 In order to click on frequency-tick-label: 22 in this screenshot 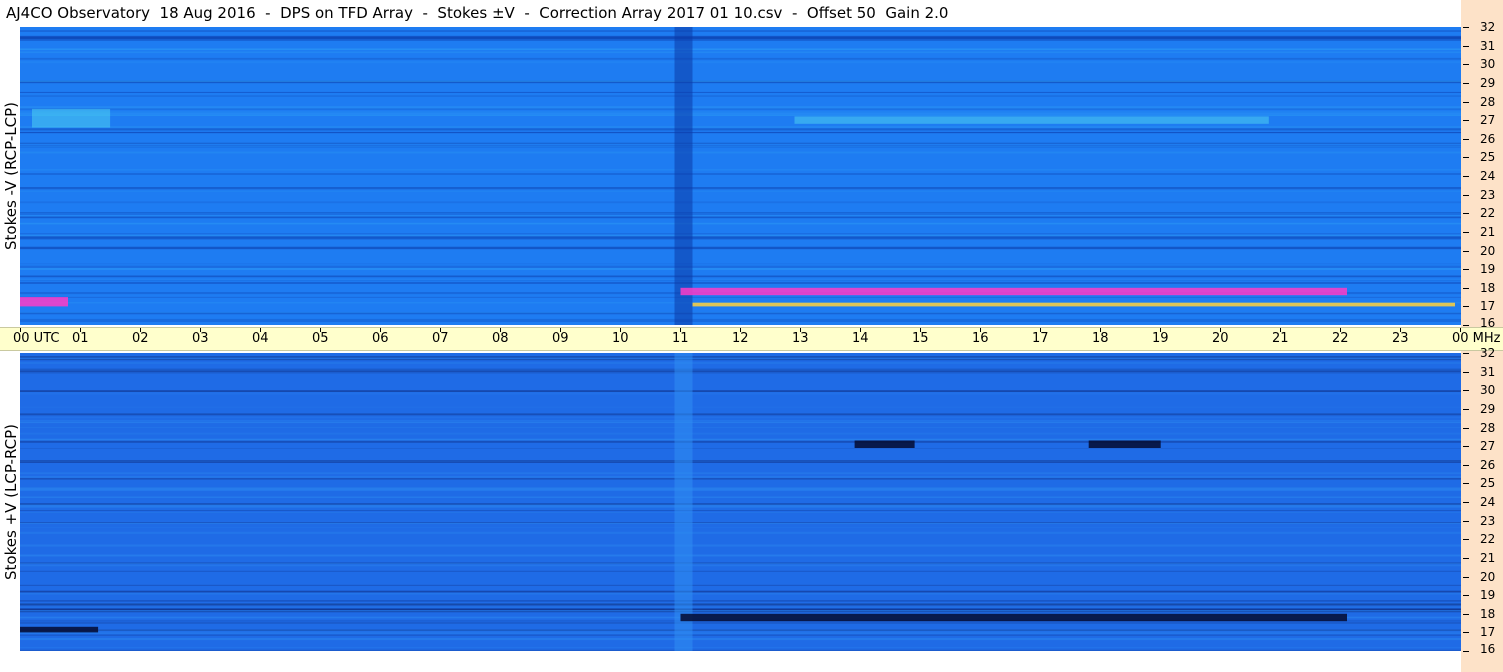, I will do `click(1488, 213)`.